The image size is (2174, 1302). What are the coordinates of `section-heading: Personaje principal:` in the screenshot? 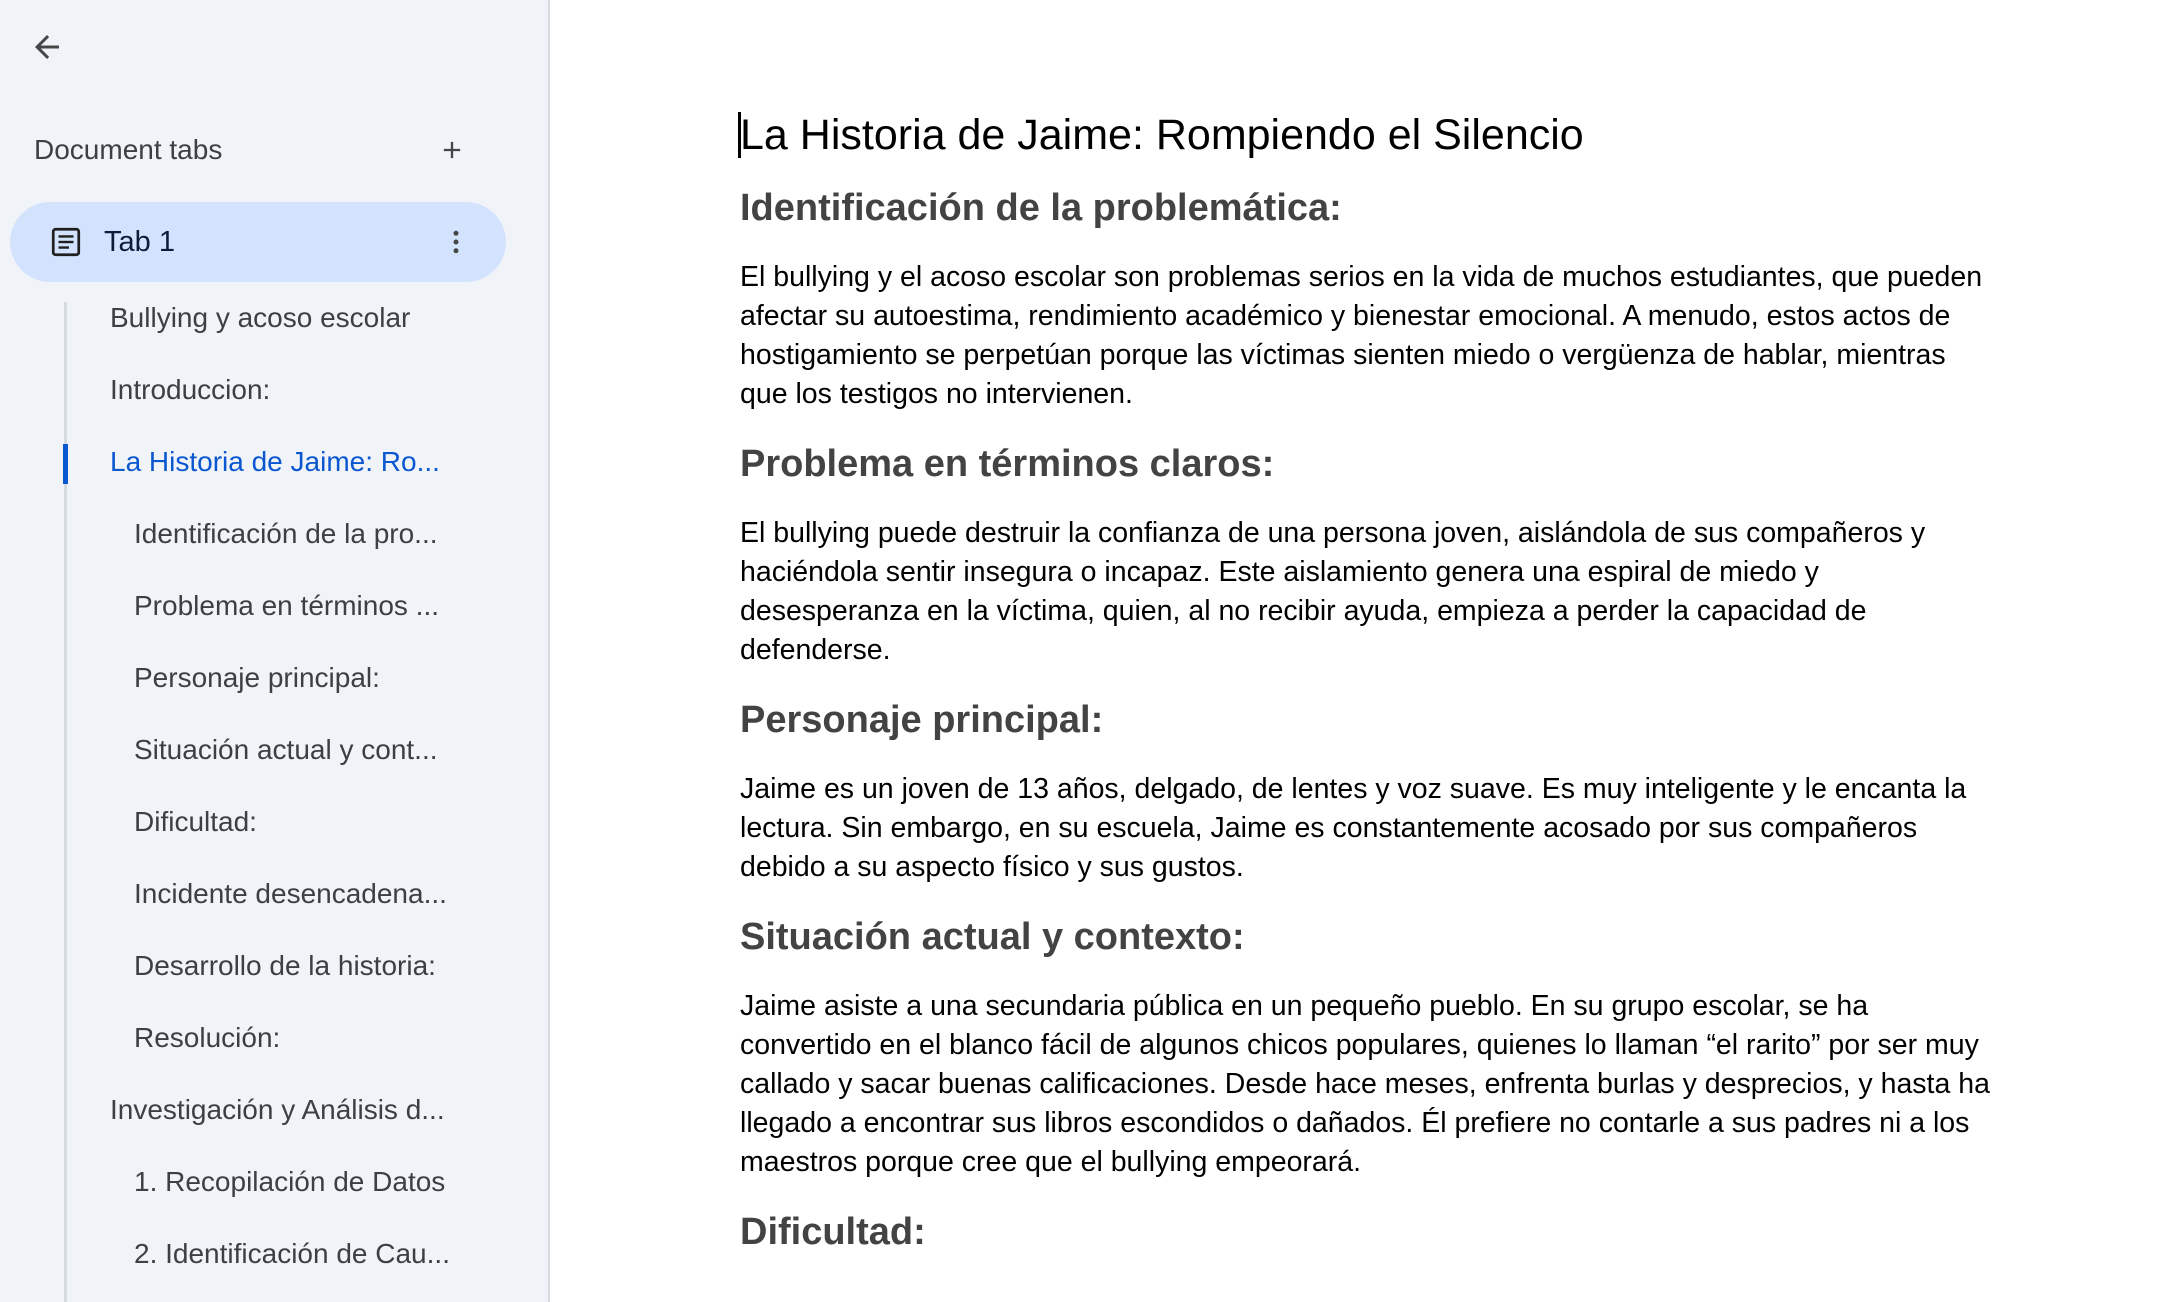 It's located at (1370, 720).